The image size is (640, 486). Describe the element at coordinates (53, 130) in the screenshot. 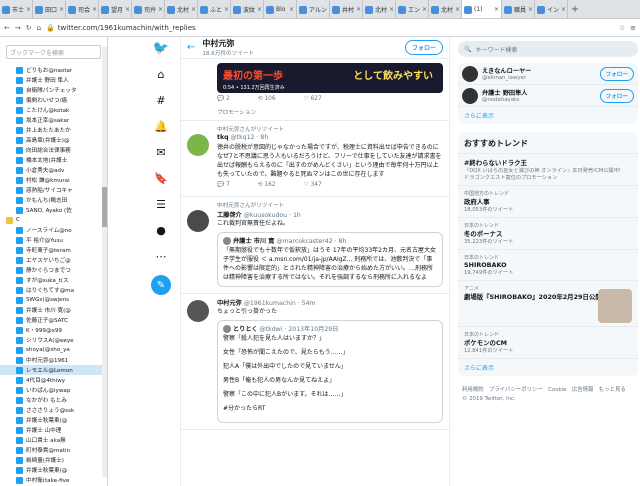

I see `bookmark-item: 井上あたたあたか` at that location.